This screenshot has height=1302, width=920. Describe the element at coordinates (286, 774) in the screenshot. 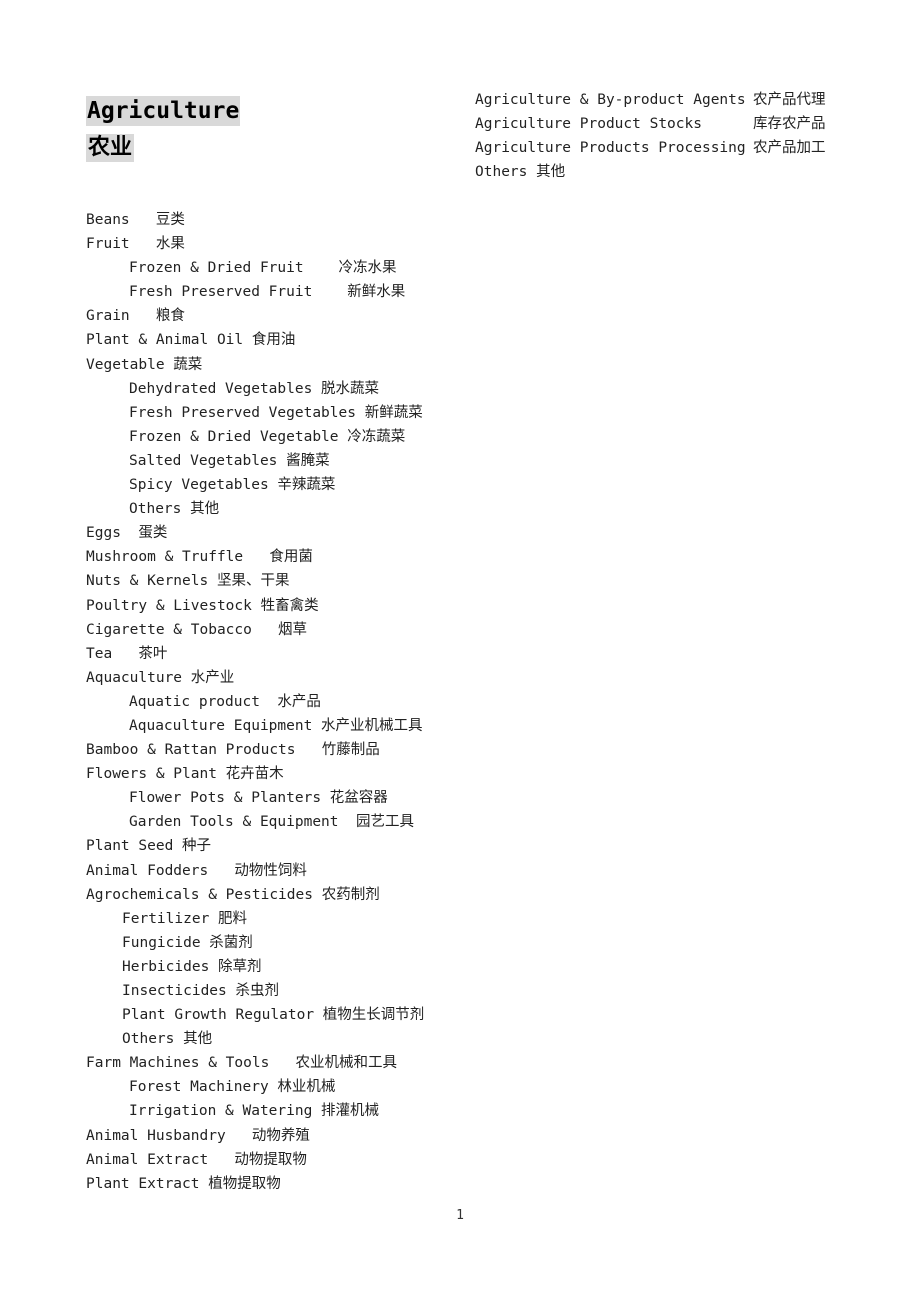

I see `category-item: Flowers & Plant 花卉苗木` at that location.